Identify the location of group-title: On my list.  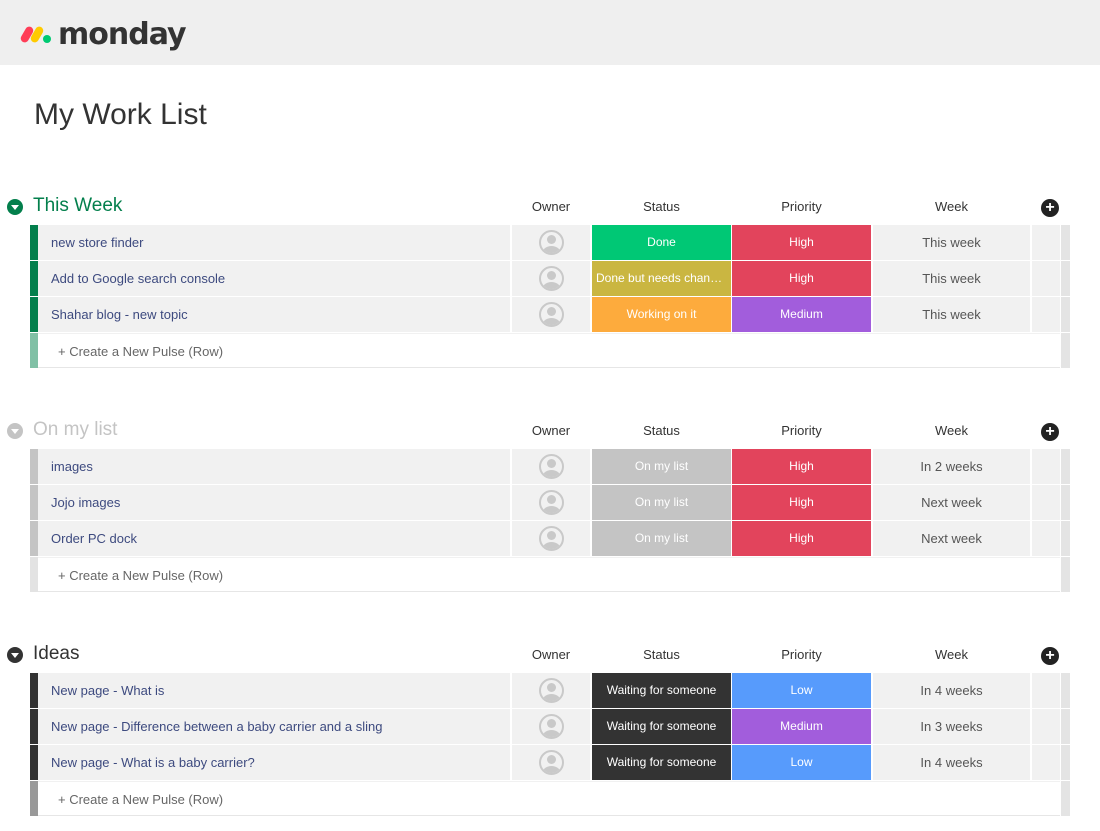
(75, 430).